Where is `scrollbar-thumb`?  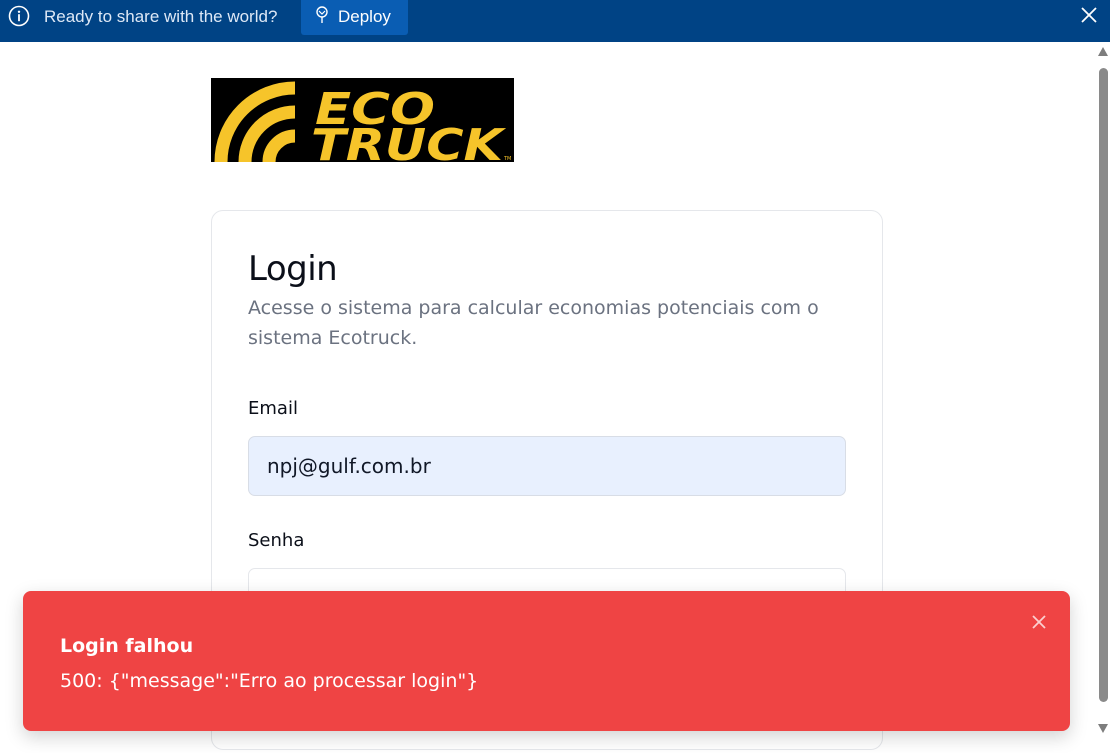
scrollbar-thumb is located at coordinates (1103, 385).